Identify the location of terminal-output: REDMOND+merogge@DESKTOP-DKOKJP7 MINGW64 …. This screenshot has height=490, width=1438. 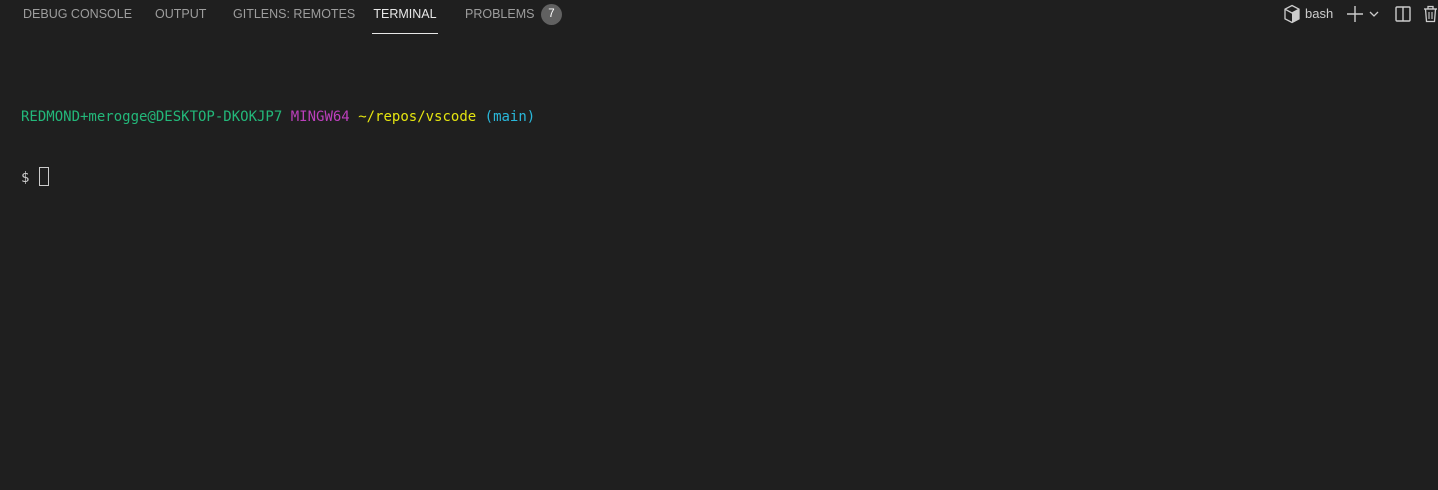
(278, 147).